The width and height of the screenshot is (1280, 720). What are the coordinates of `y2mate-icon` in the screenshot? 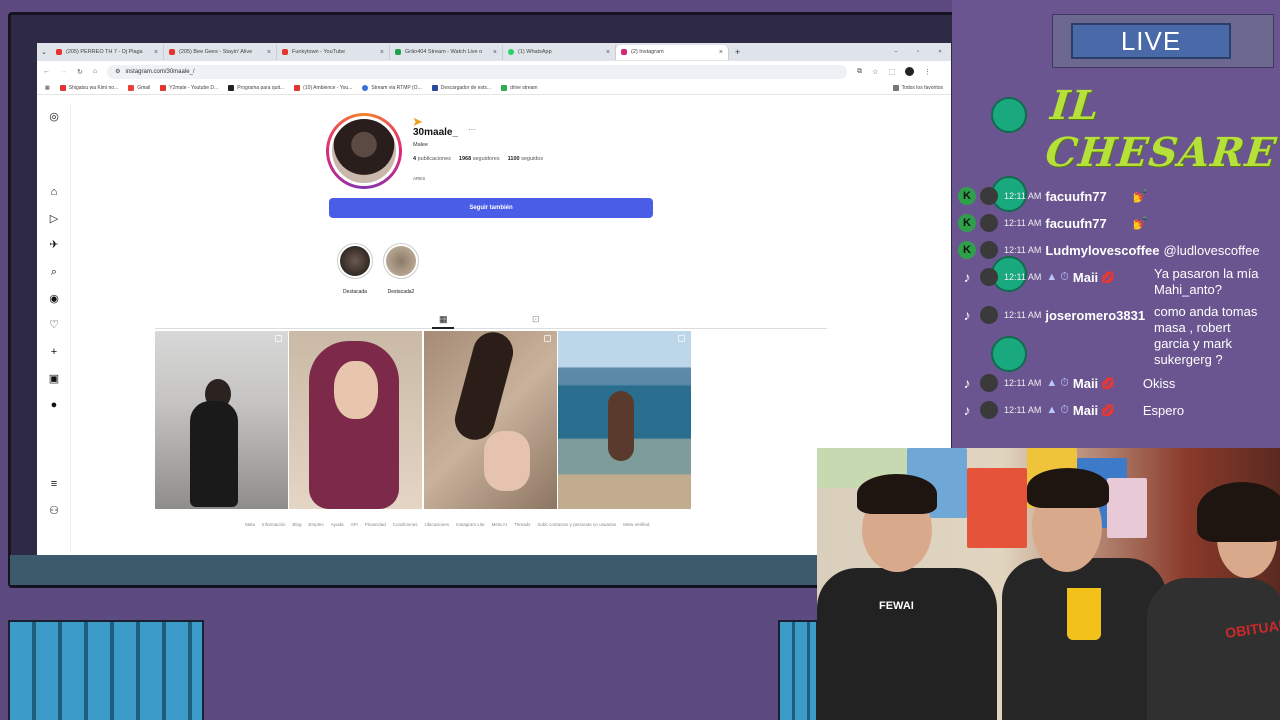 It's located at (163, 88).